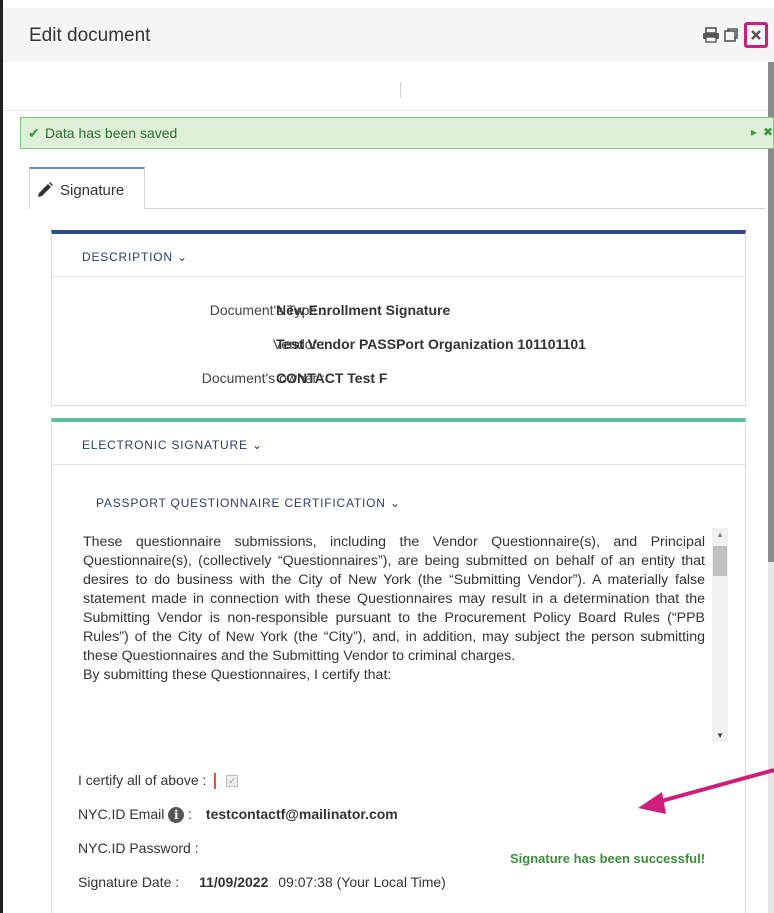 The height and width of the screenshot is (913, 774). Describe the element at coordinates (731, 35) in the screenshot. I see `restore-icon` at that location.